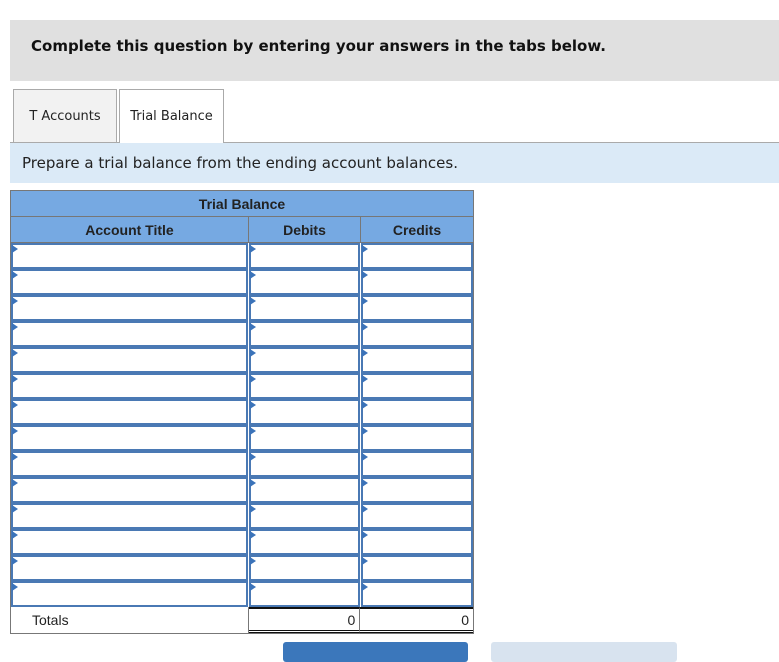 The image size is (779, 662). I want to click on previous-button, so click(375, 652).